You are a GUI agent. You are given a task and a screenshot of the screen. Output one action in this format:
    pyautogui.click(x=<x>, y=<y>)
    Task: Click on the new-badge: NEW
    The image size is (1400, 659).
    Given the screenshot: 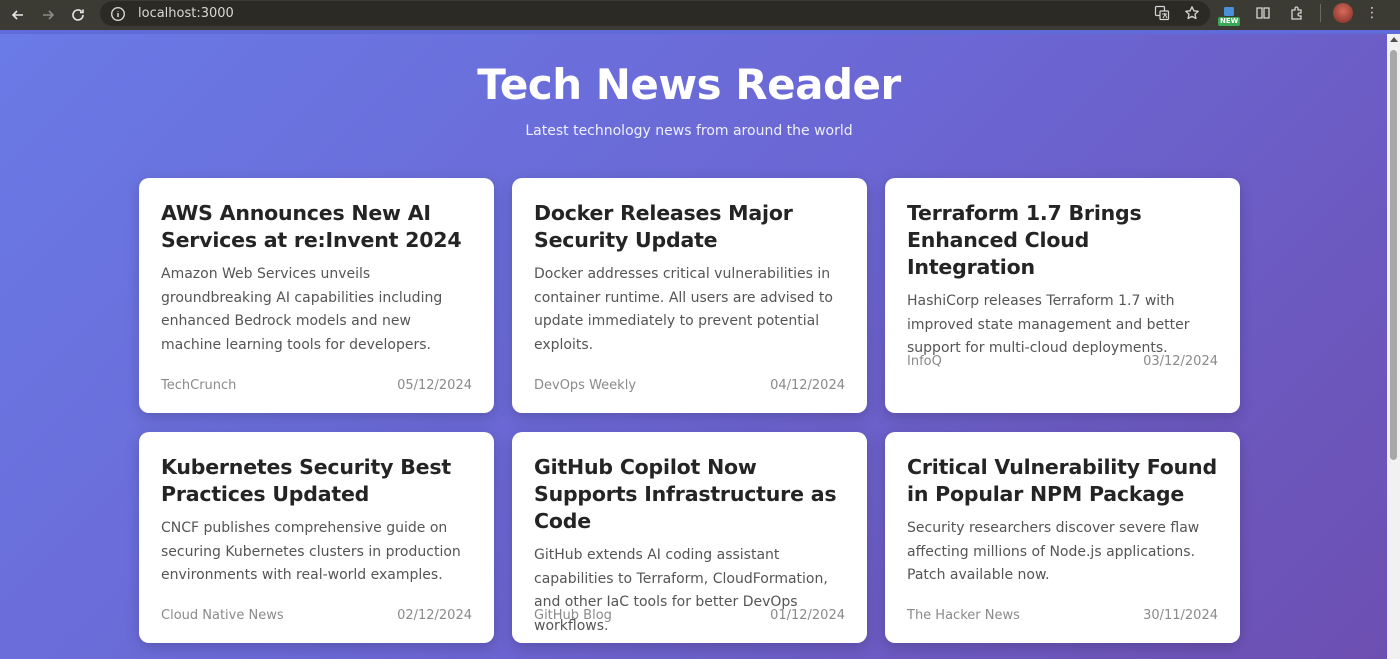 What is the action you would take?
    pyautogui.click(x=1229, y=21)
    